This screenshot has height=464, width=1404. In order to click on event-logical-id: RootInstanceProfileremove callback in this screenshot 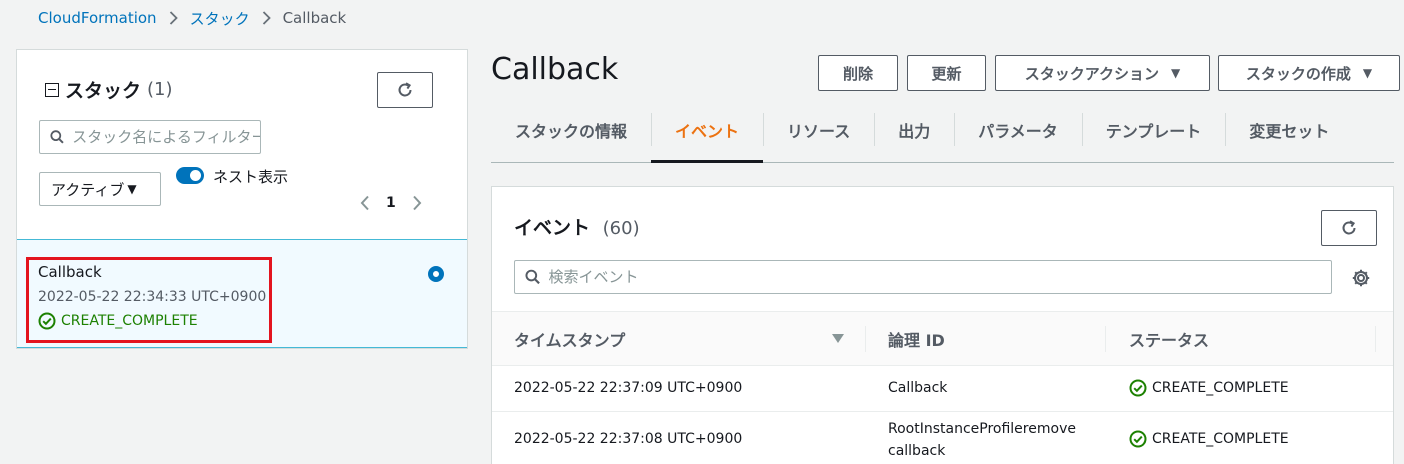, I will do `click(982, 440)`.